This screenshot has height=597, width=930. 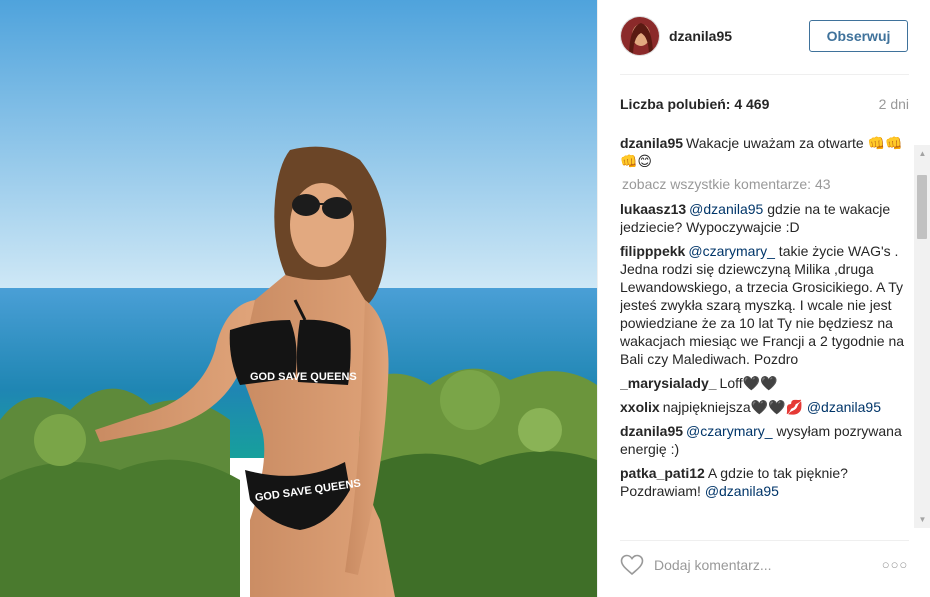 I want to click on avatar, so click(x=640, y=36).